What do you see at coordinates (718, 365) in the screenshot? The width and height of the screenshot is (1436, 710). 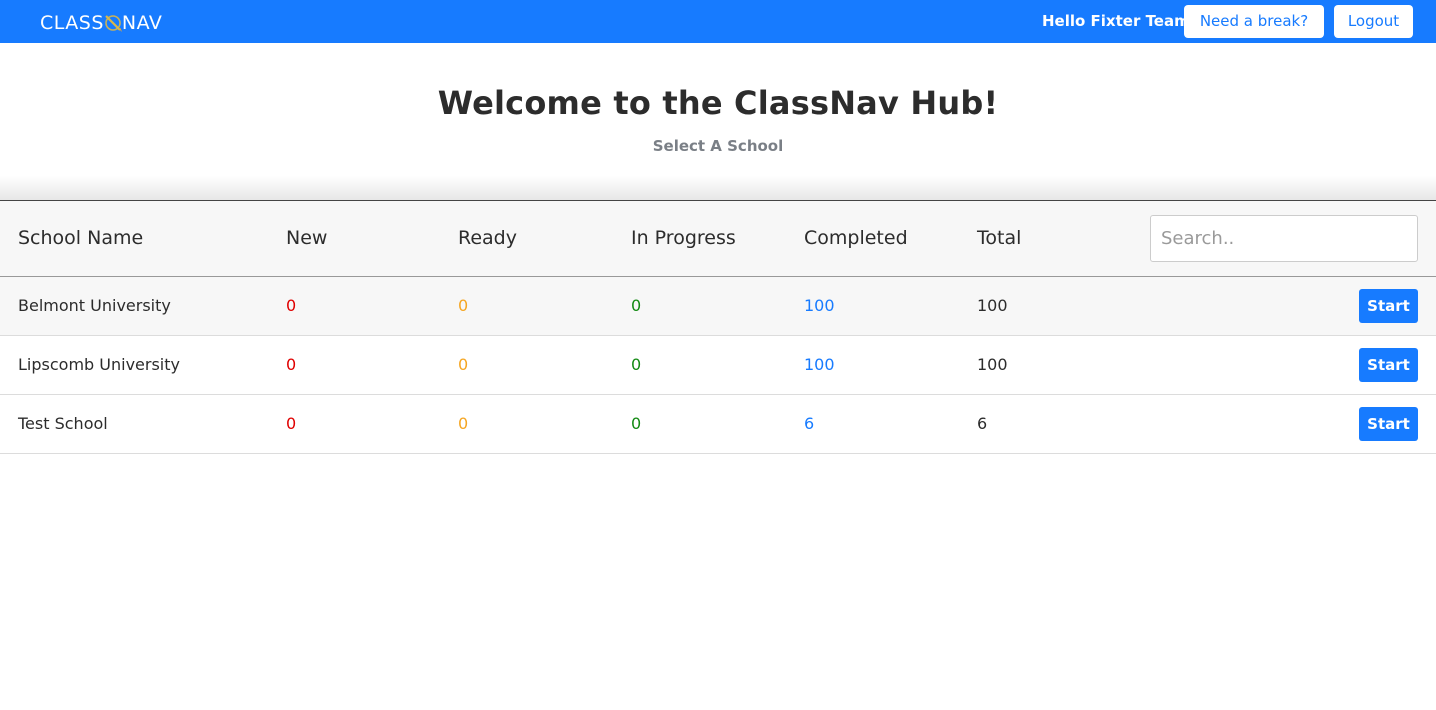 I see `table-row: Lipscomb University 0 0 0 100 100 Start` at bounding box center [718, 365].